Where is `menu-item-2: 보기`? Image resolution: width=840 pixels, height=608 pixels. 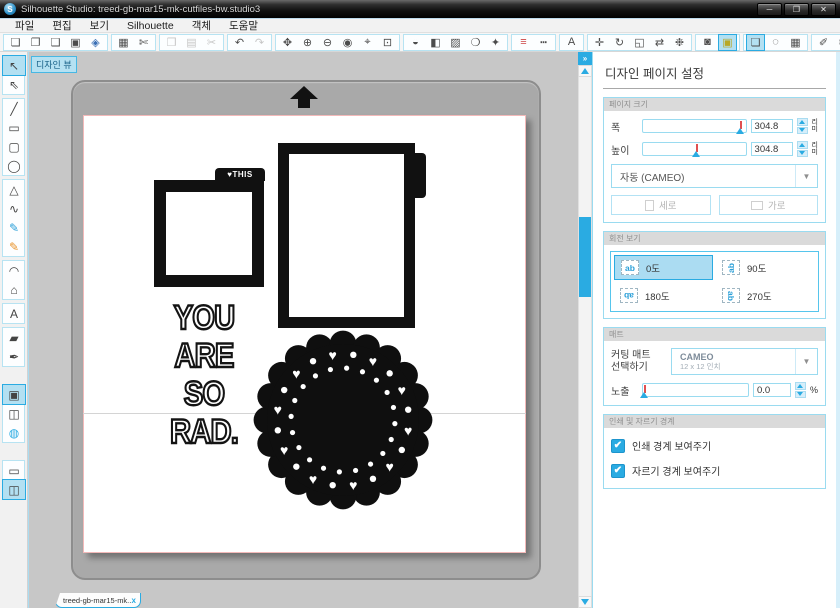 menu-item-2: 보기 is located at coordinates (99, 25).